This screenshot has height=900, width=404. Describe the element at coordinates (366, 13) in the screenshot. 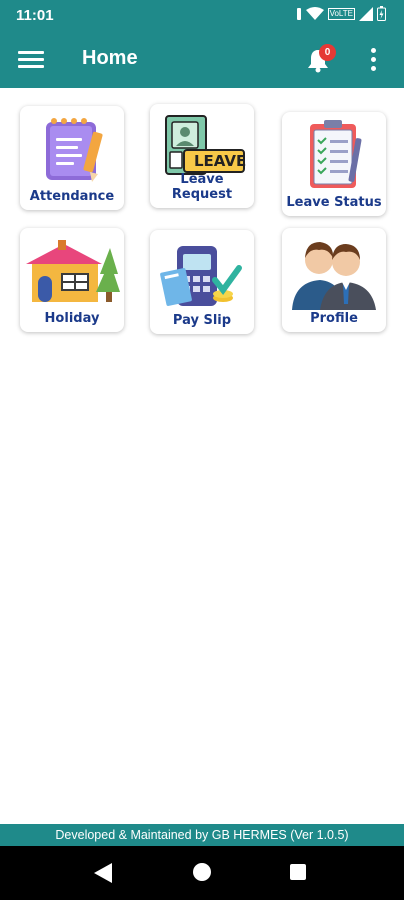

I see `signal-icon` at that location.